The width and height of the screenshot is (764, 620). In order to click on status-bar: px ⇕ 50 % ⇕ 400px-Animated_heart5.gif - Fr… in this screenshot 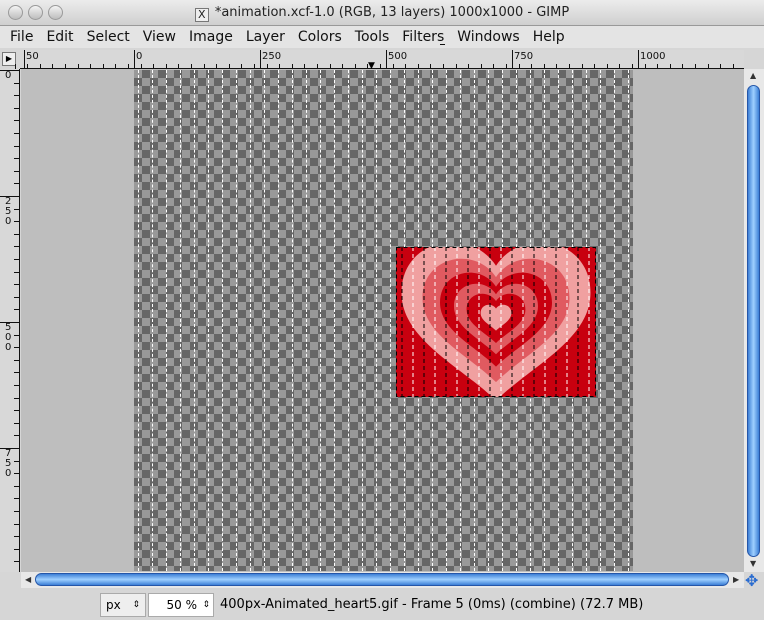, I will do `click(382, 605)`.